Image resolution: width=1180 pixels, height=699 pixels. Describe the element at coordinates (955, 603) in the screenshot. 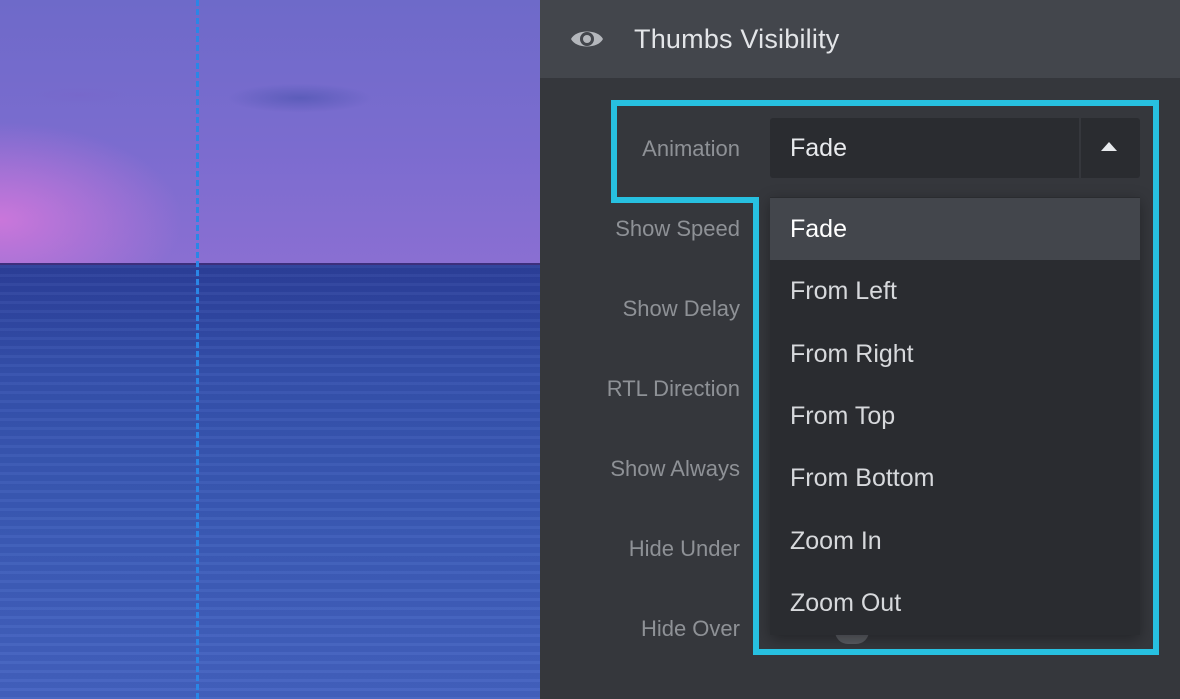

I see `dropdown-option-zoom-out: Zoom Out` at that location.